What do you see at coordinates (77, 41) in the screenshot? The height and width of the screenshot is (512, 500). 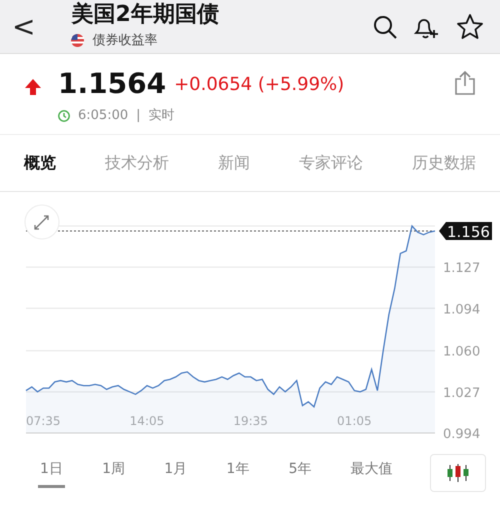 I see `flag-icon` at bounding box center [77, 41].